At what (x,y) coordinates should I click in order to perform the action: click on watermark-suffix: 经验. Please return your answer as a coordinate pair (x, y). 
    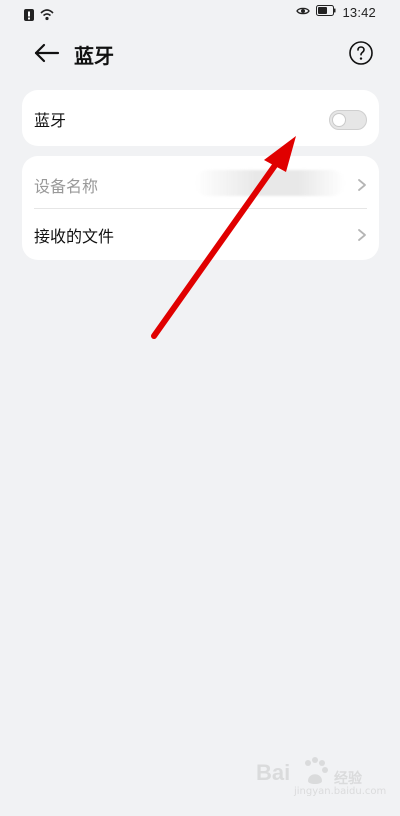
    Looking at the image, I should click on (348, 778).